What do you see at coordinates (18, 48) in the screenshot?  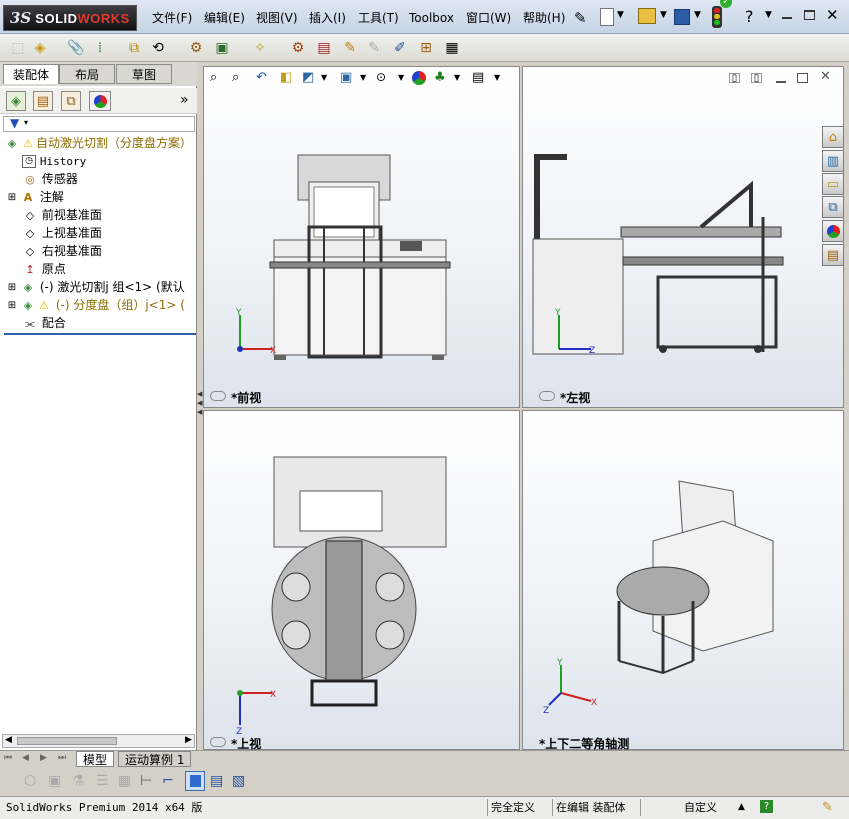 I see `assembly-icon: ⬚` at bounding box center [18, 48].